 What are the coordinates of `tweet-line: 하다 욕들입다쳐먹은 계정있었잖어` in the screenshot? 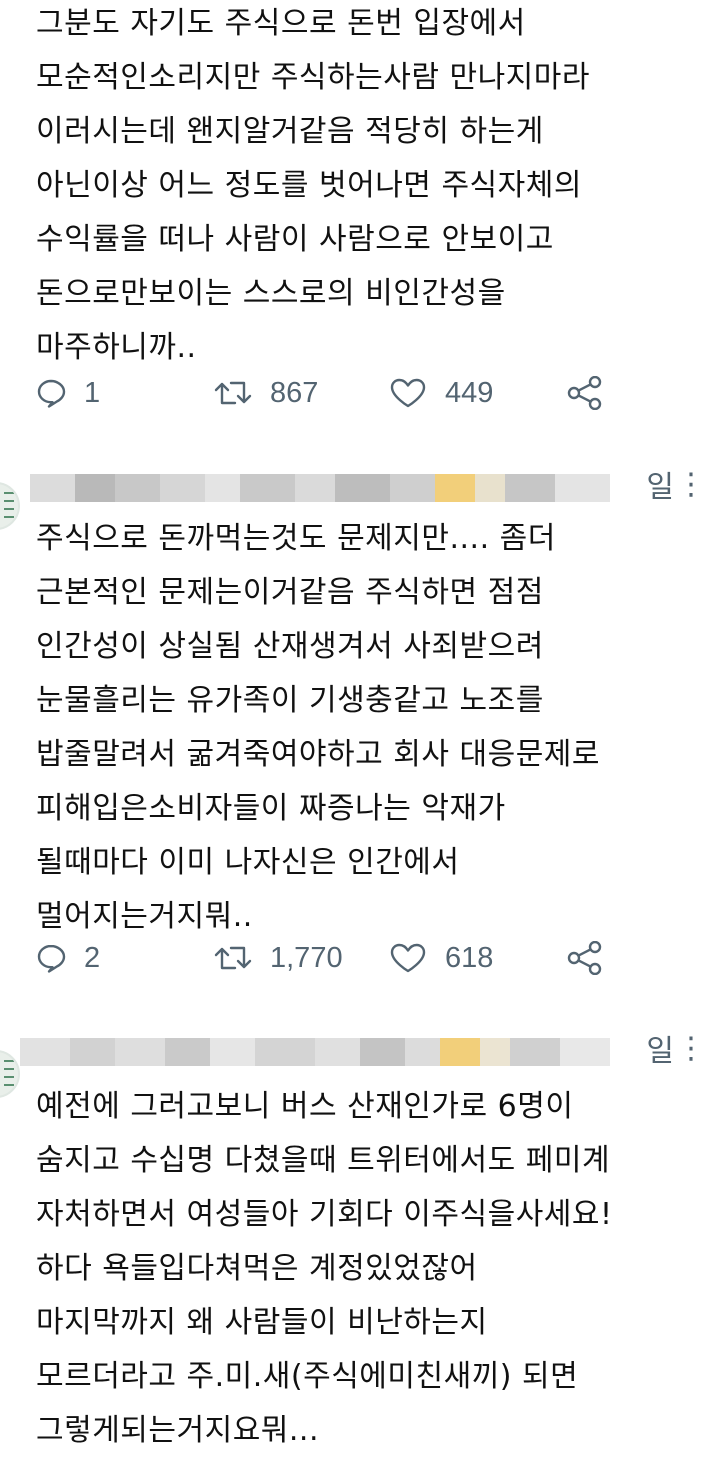 It's located at (257, 1268).